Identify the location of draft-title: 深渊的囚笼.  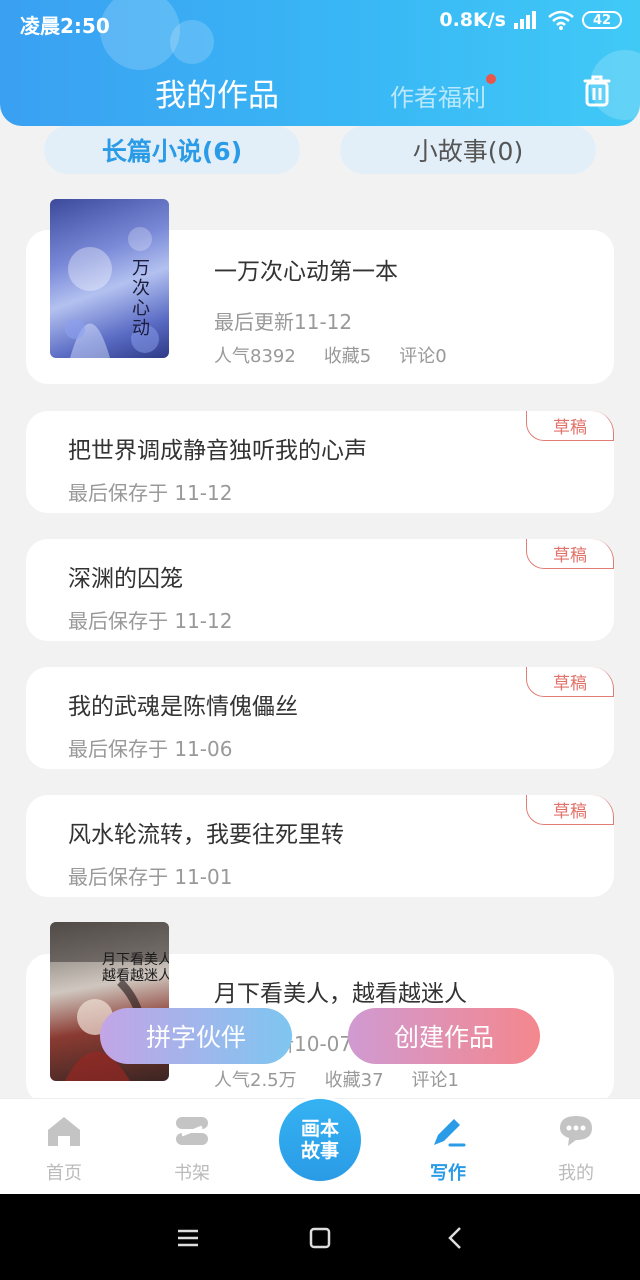
(125, 579).